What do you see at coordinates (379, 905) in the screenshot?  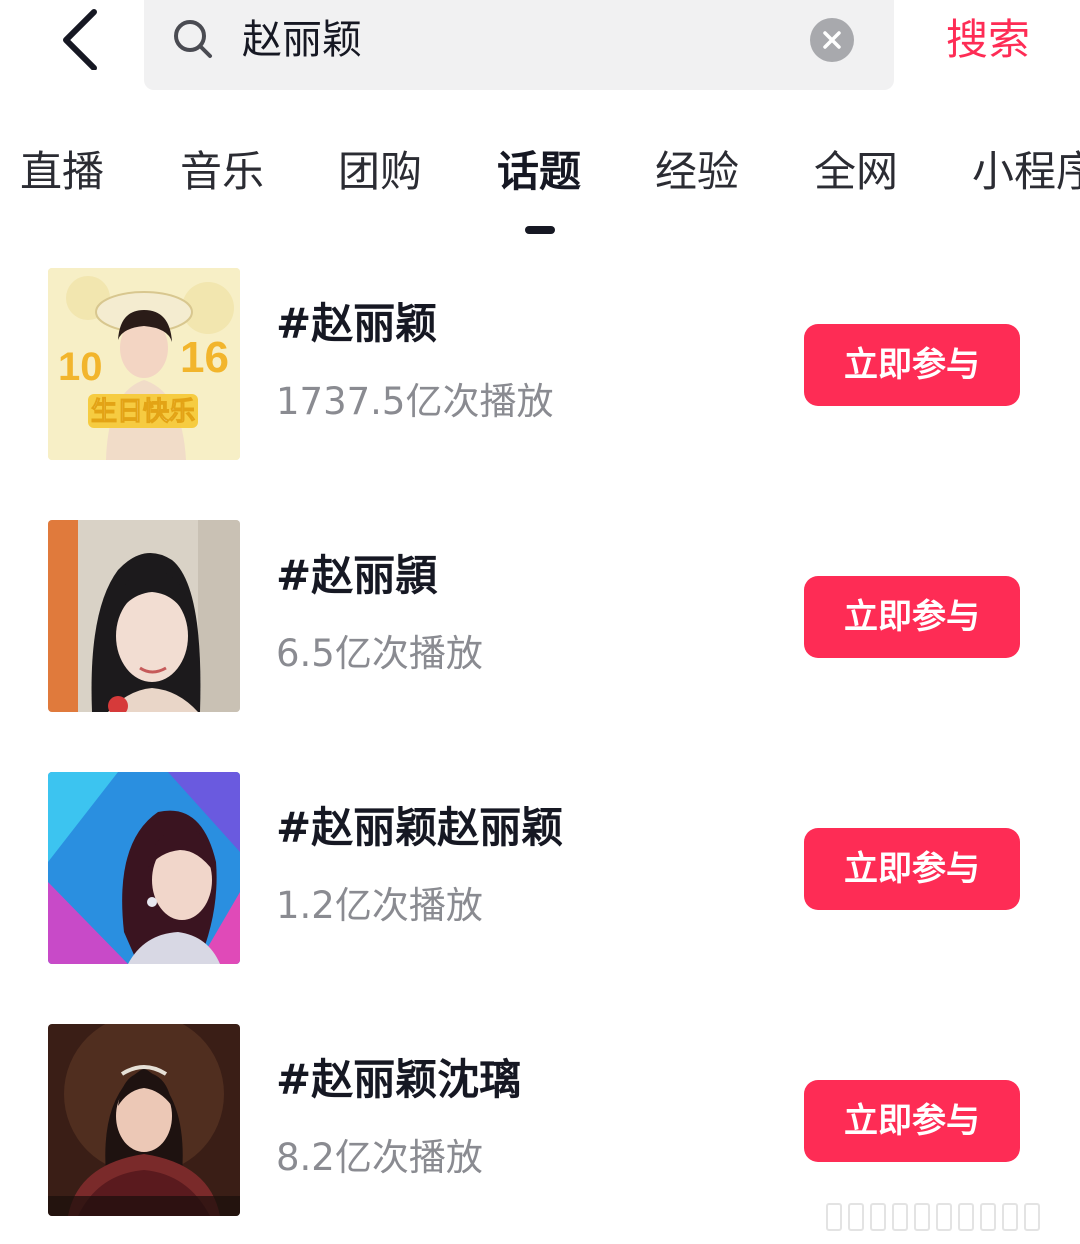 I see `topic-view-count: 1.2亿次播放` at bounding box center [379, 905].